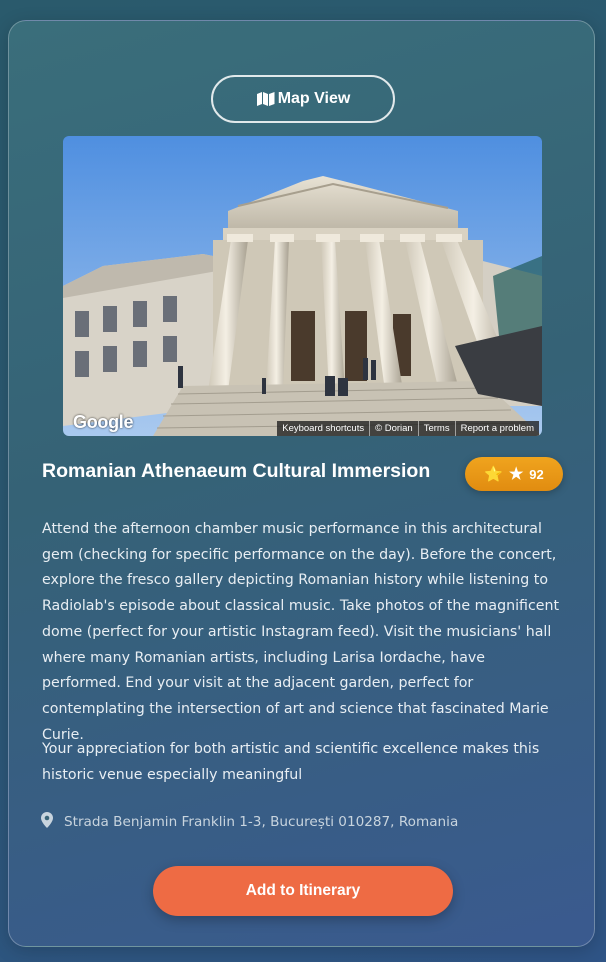 This screenshot has height=962, width=606. I want to click on map-view-button: Map View, so click(303, 99).